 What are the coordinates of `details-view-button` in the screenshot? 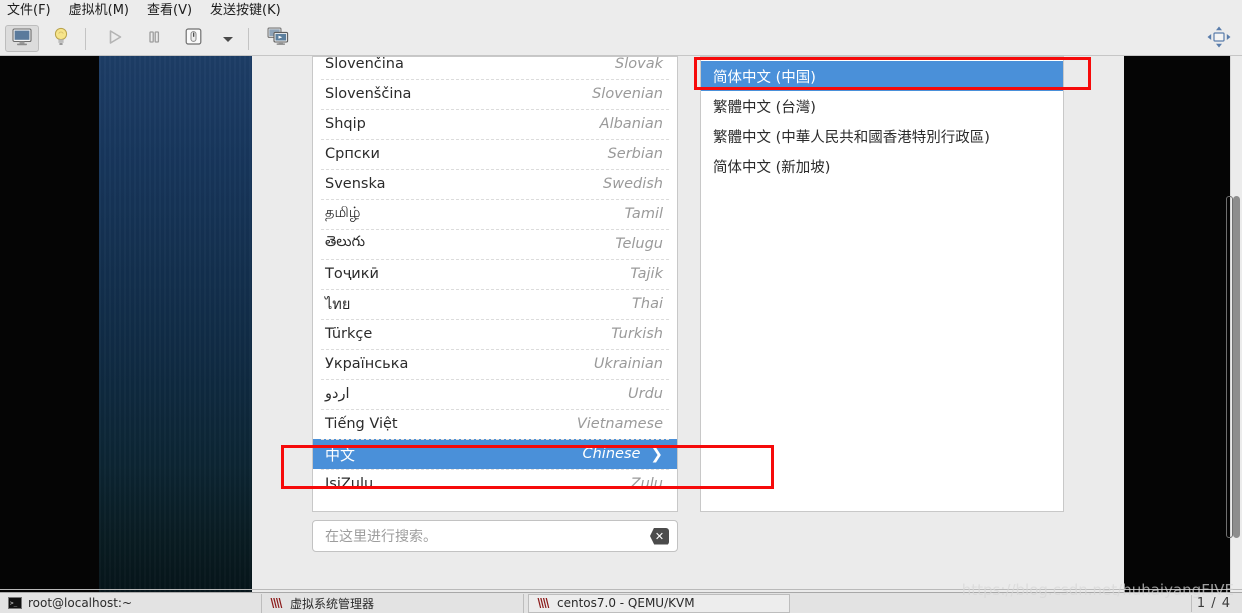 It's located at (61, 38).